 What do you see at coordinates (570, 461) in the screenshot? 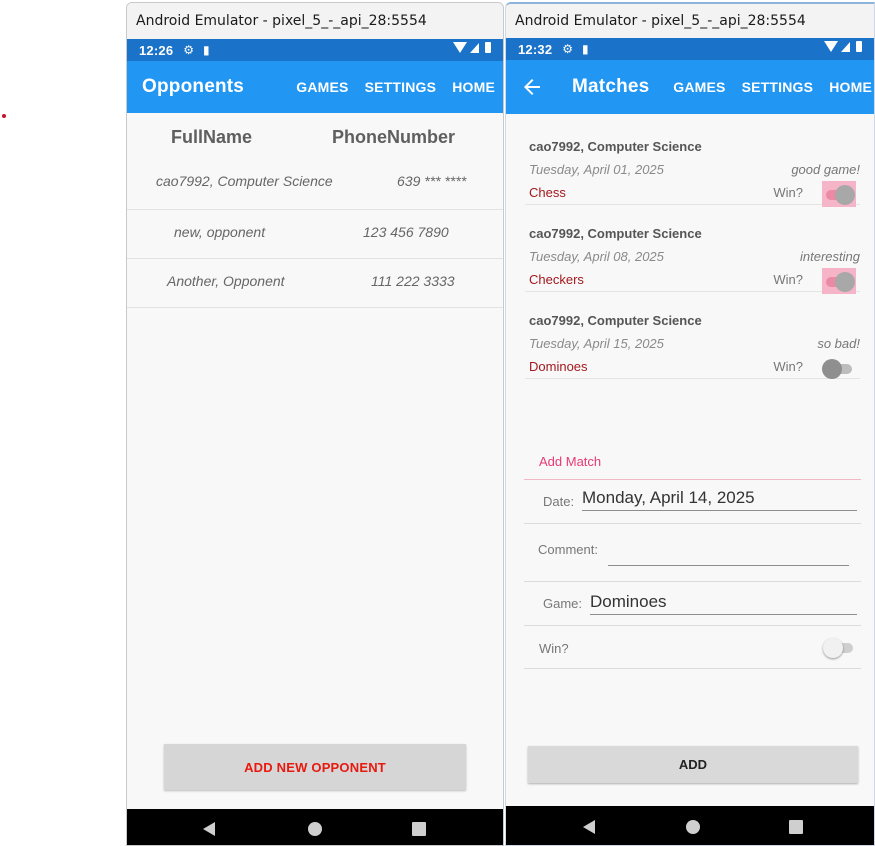
I see `add-match-label: Add Match` at bounding box center [570, 461].